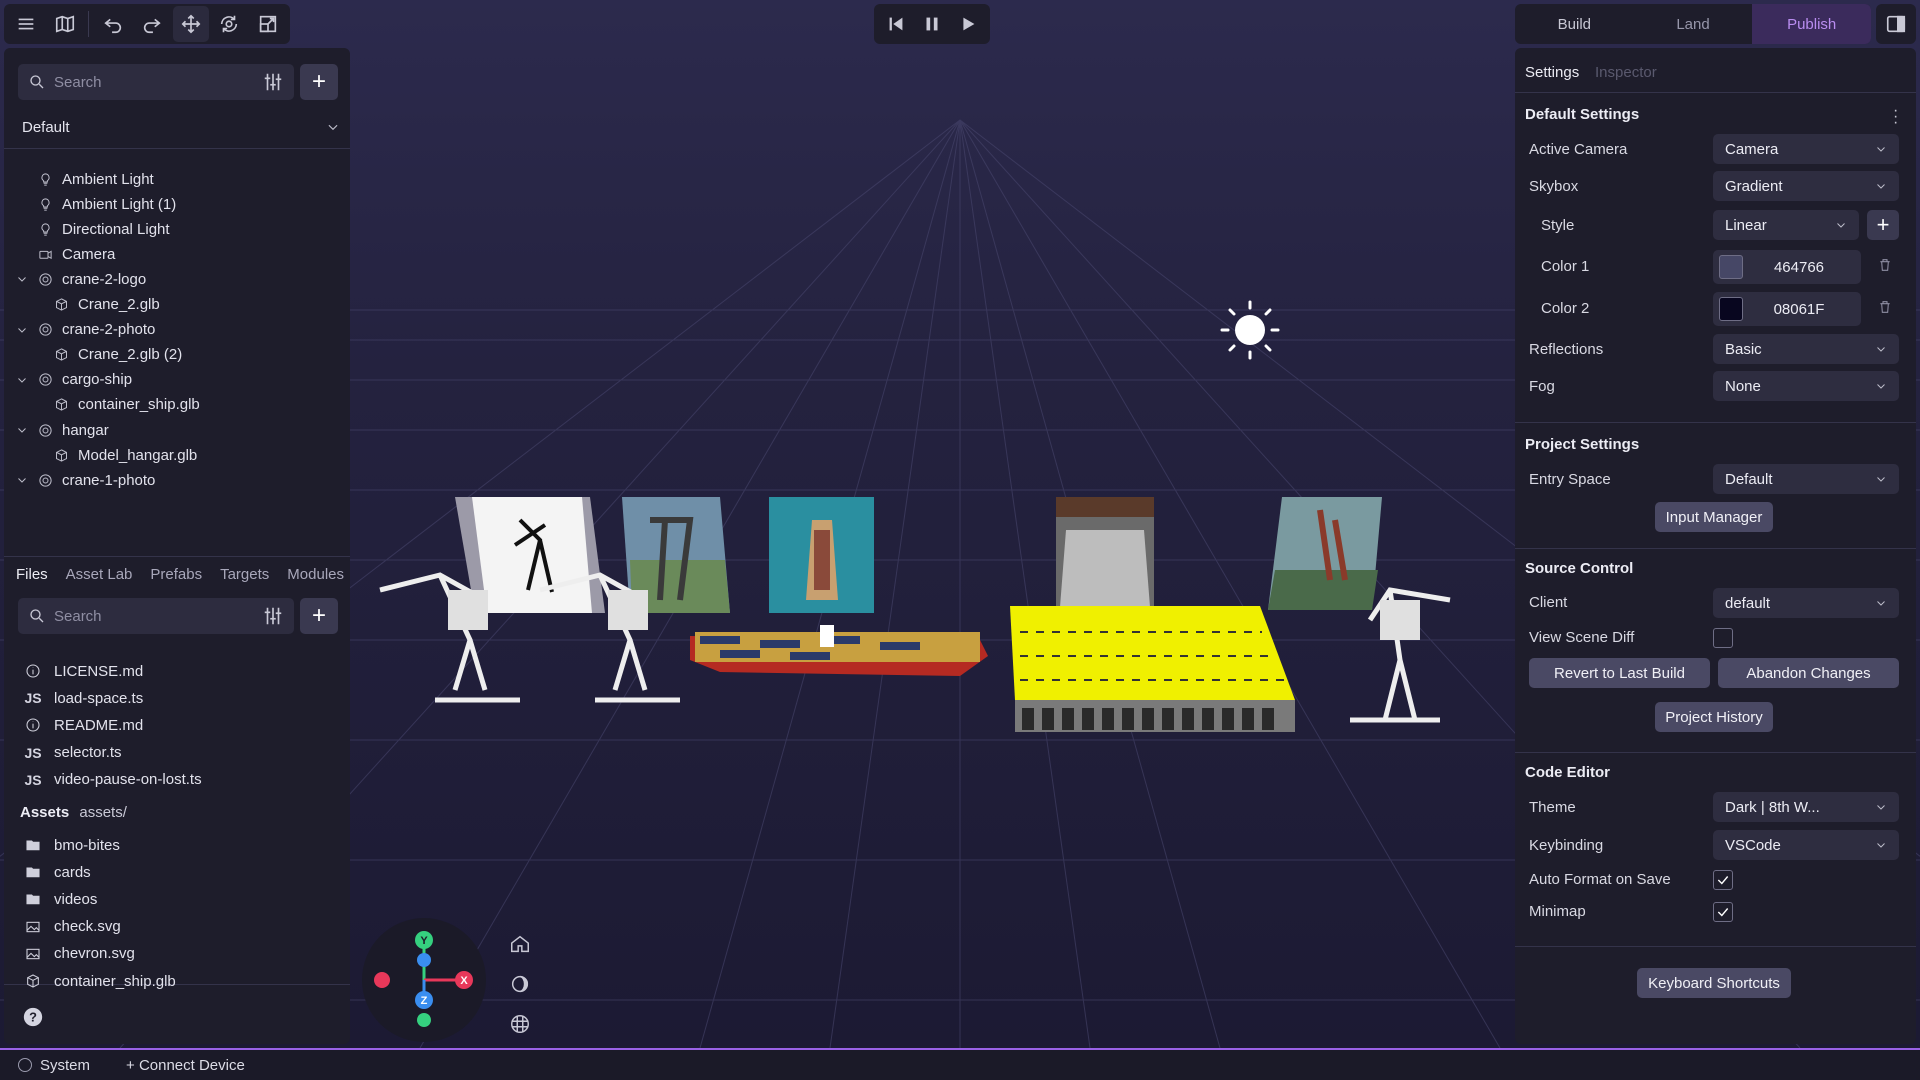 The height and width of the screenshot is (1080, 1920). I want to click on fog-select: None, so click(1806, 386).